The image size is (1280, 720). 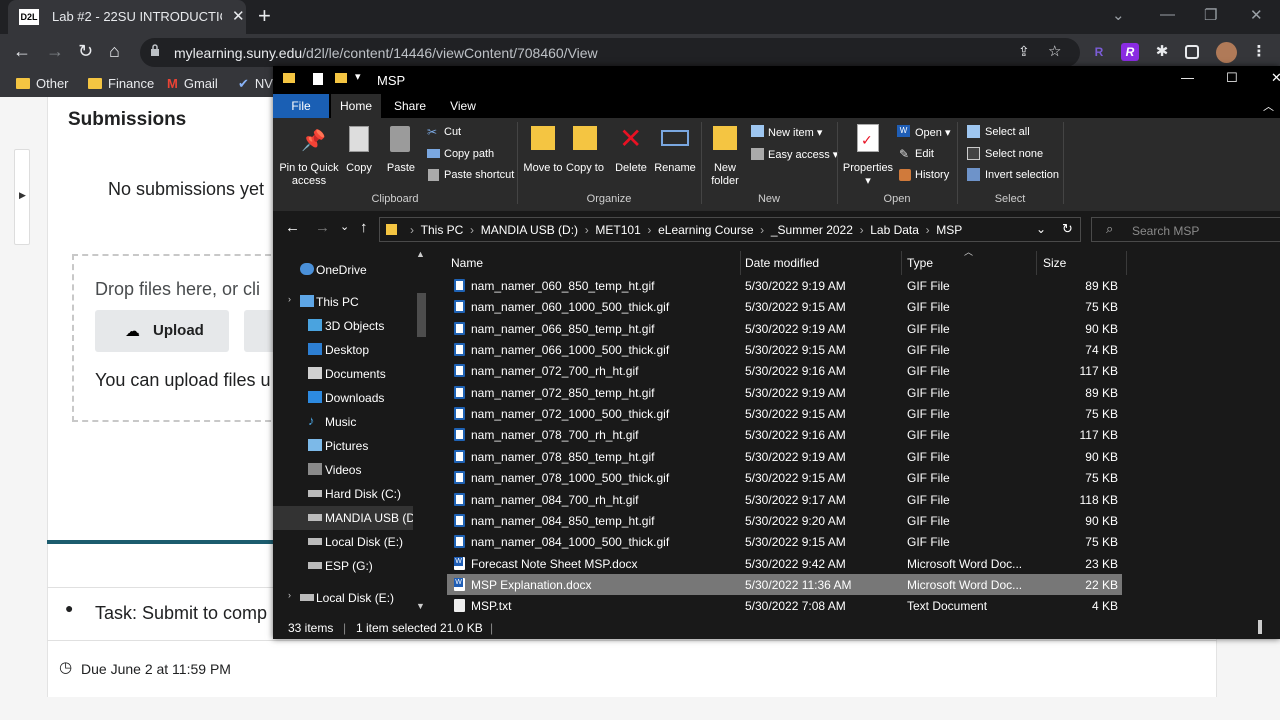 I want to click on crumb-drive: MANDIA USB (D:), so click(x=529, y=230).